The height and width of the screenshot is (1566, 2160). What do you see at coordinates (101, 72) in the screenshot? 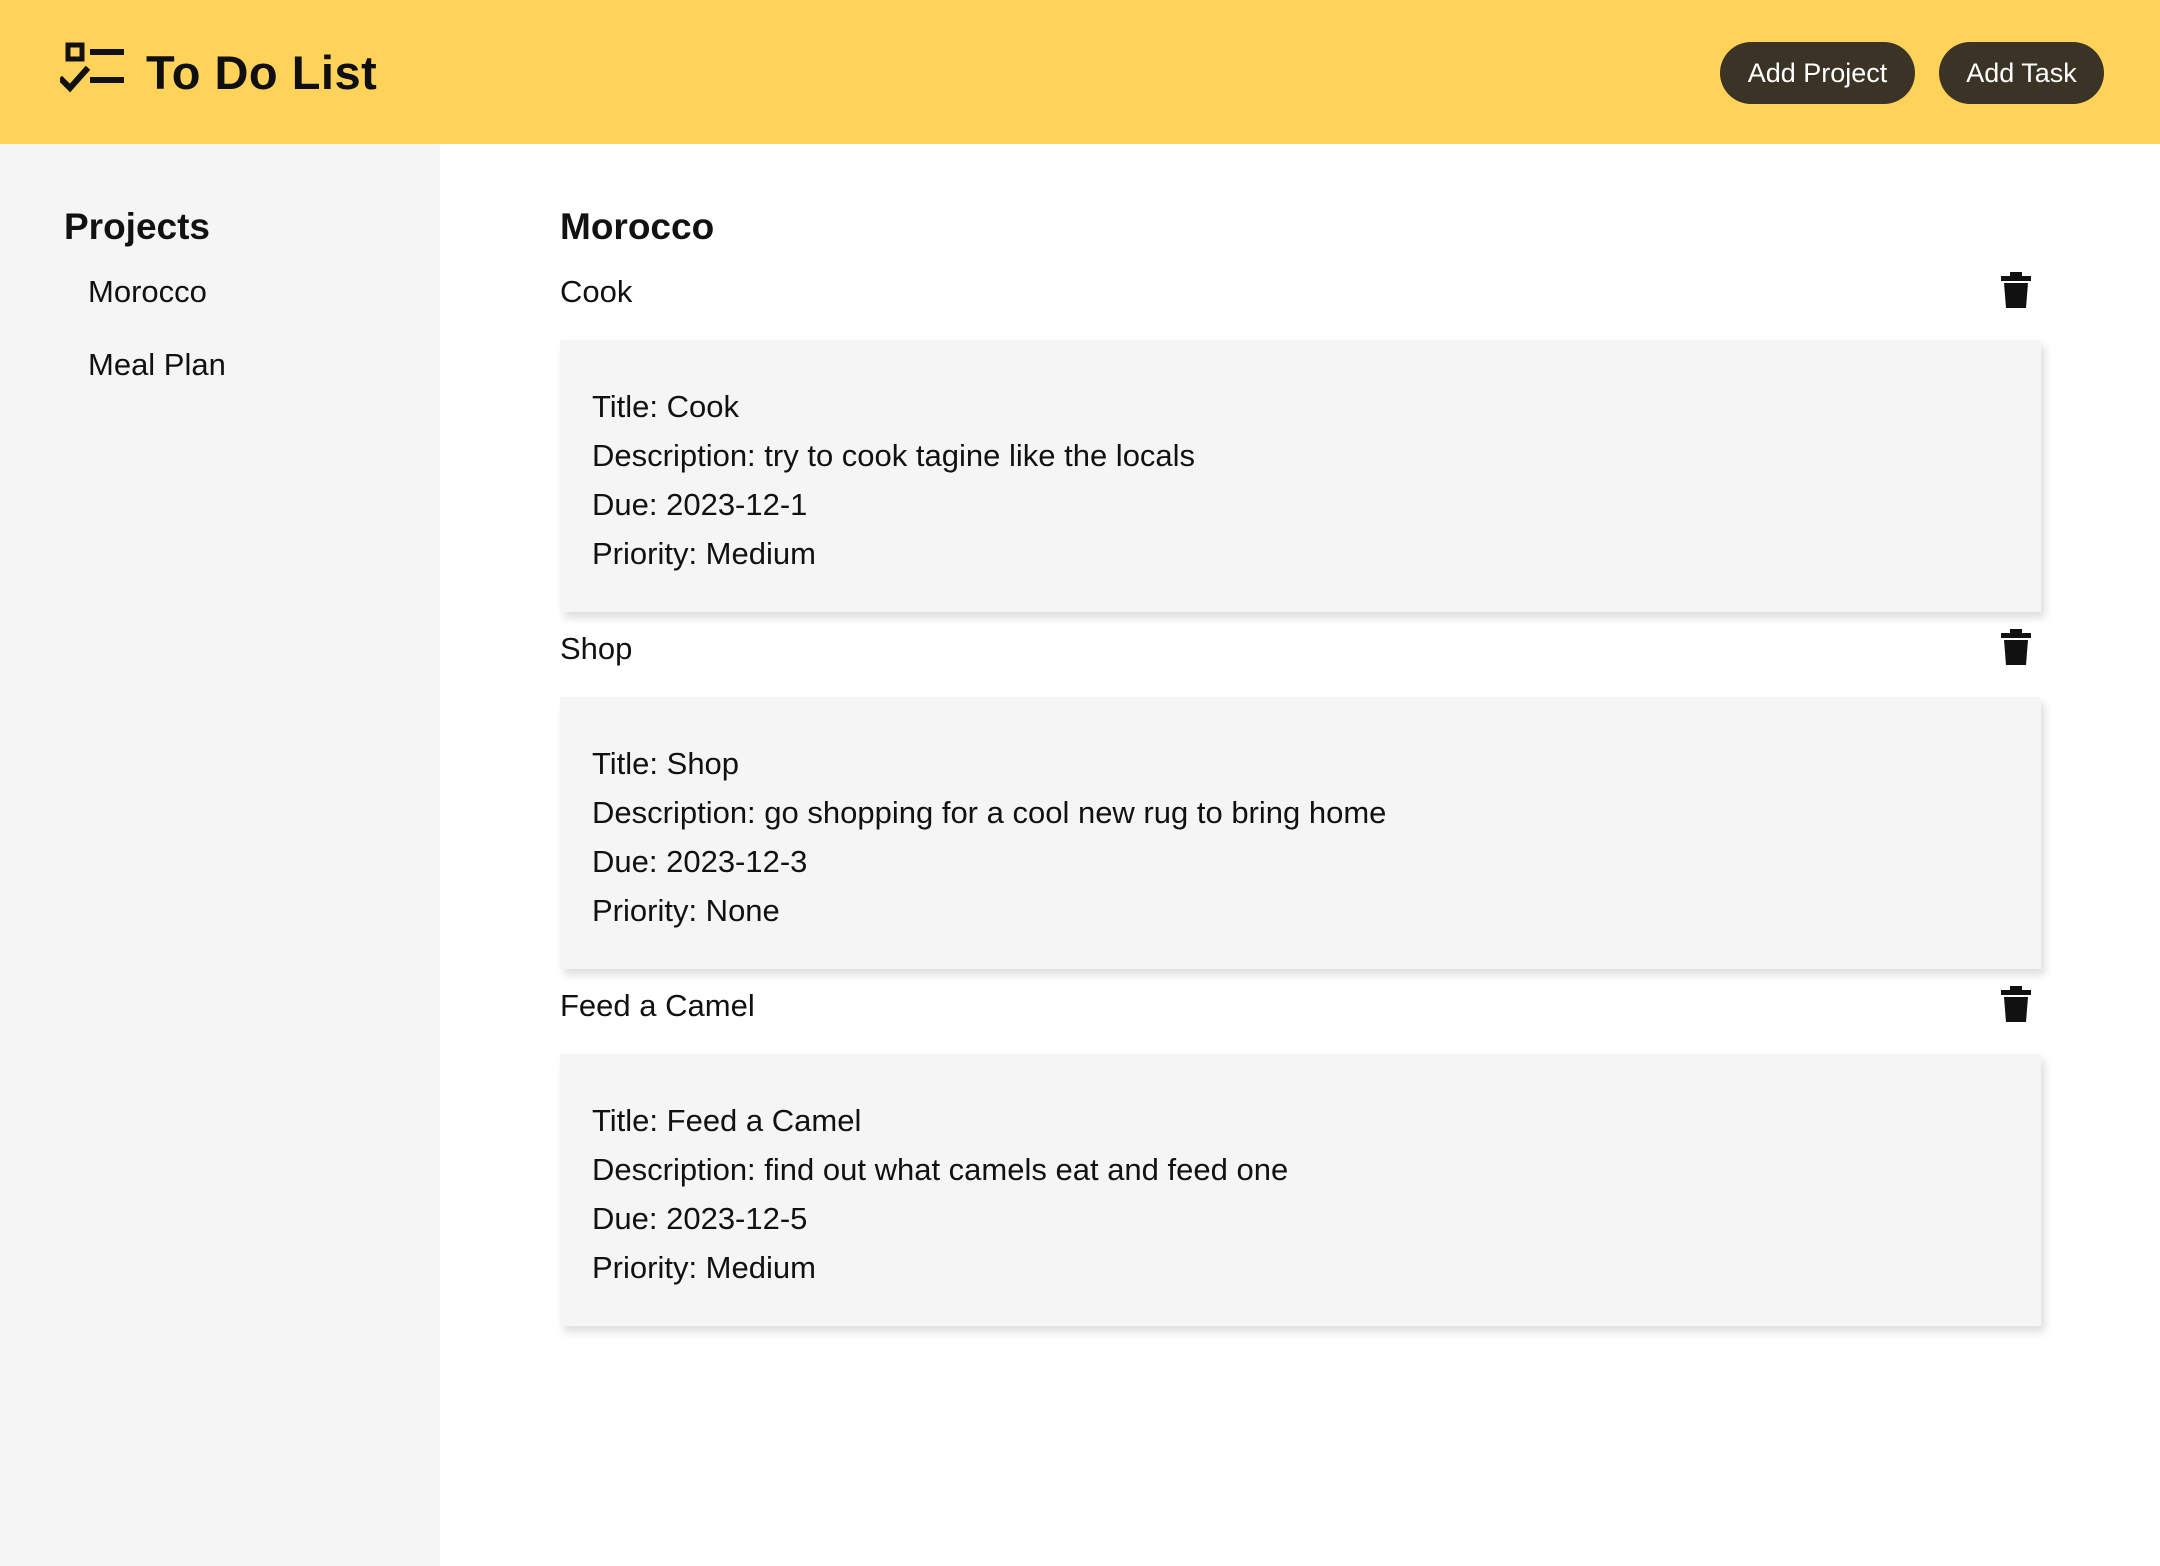
I see `checklist-icon` at bounding box center [101, 72].